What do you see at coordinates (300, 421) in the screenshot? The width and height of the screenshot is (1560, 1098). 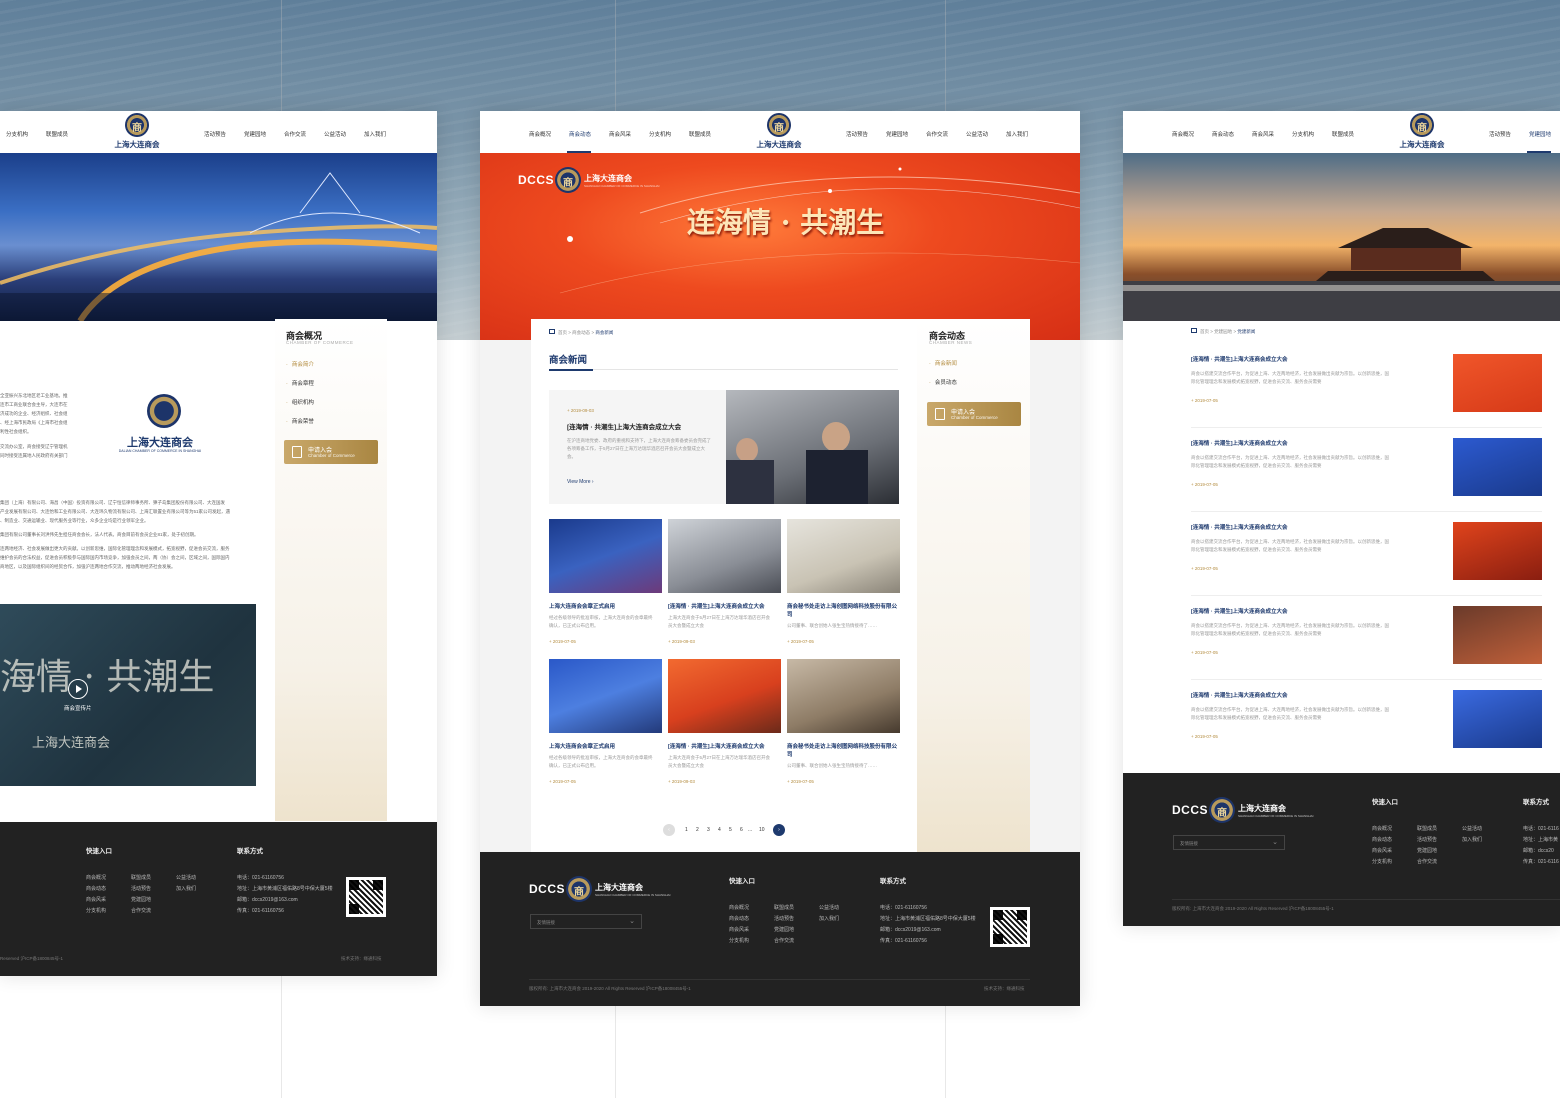 I see `sidebar-item-honors: 商会荣誉` at bounding box center [300, 421].